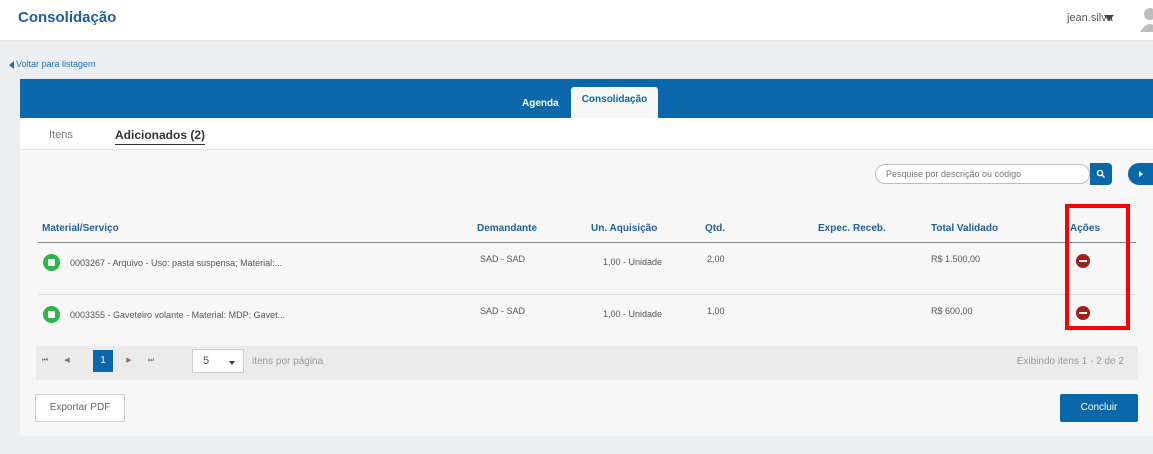  I want to click on col-total: Total Validado, so click(964, 228).